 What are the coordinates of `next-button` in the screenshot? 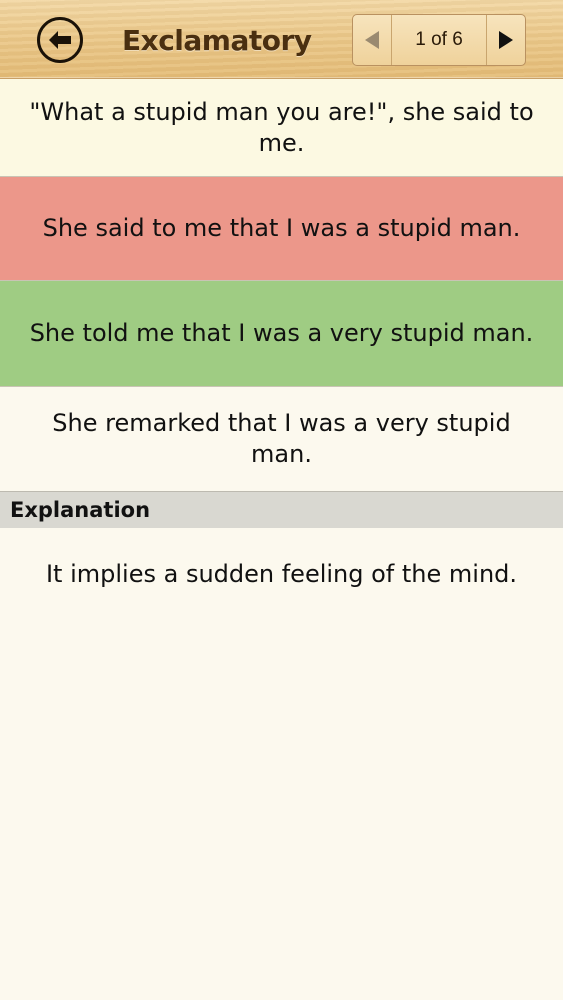 It's located at (505, 40).